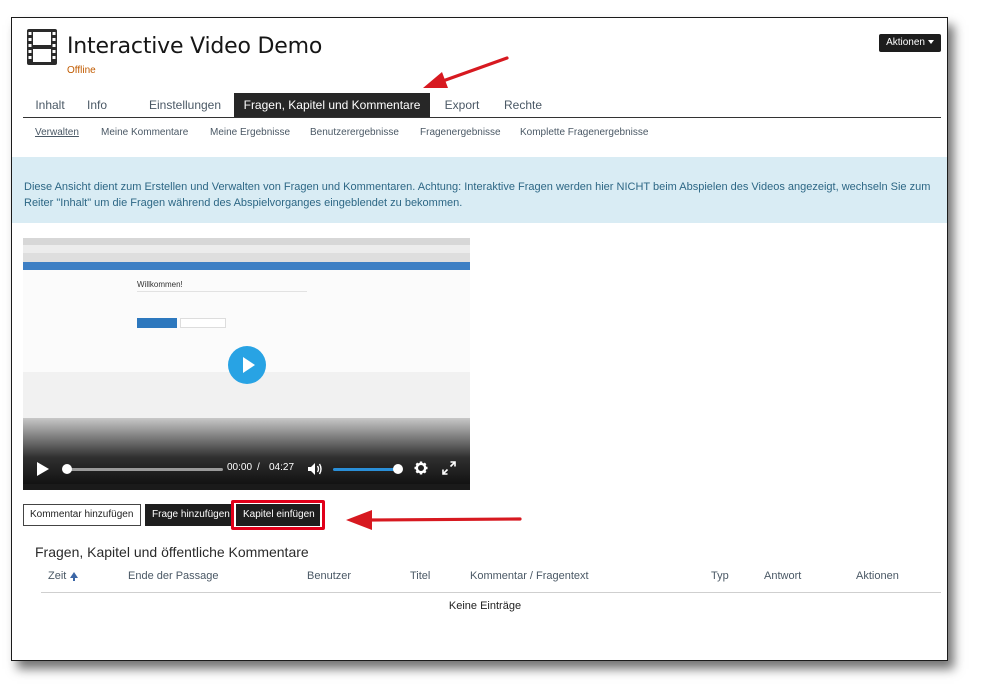  I want to click on add-comment-button: Kommentar hinzufügen, so click(82, 515).